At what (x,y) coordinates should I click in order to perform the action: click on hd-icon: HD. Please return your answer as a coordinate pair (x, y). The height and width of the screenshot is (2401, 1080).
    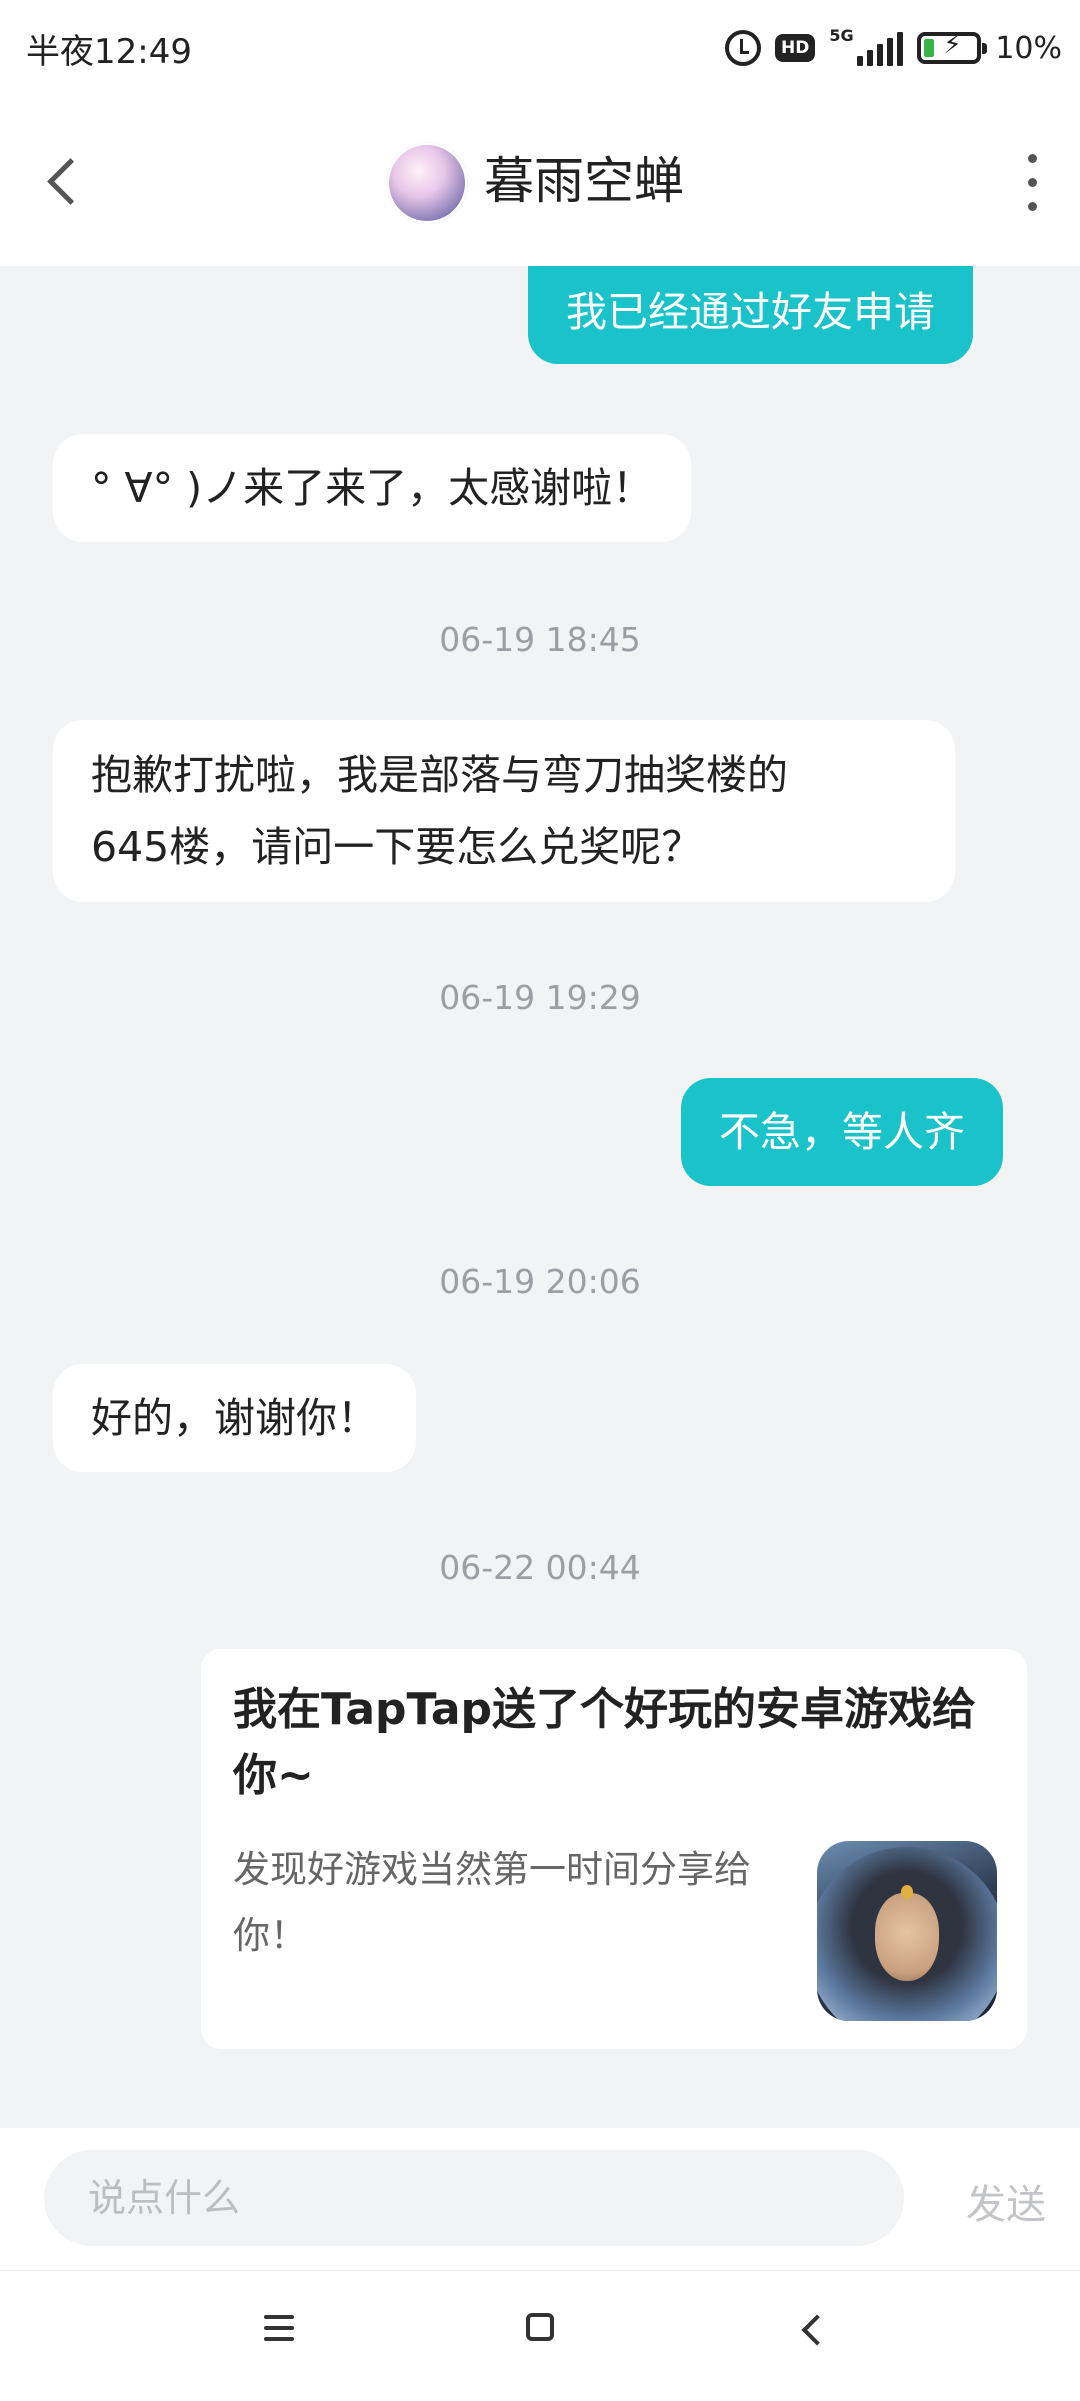
    Looking at the image, I should click on (795, 48).